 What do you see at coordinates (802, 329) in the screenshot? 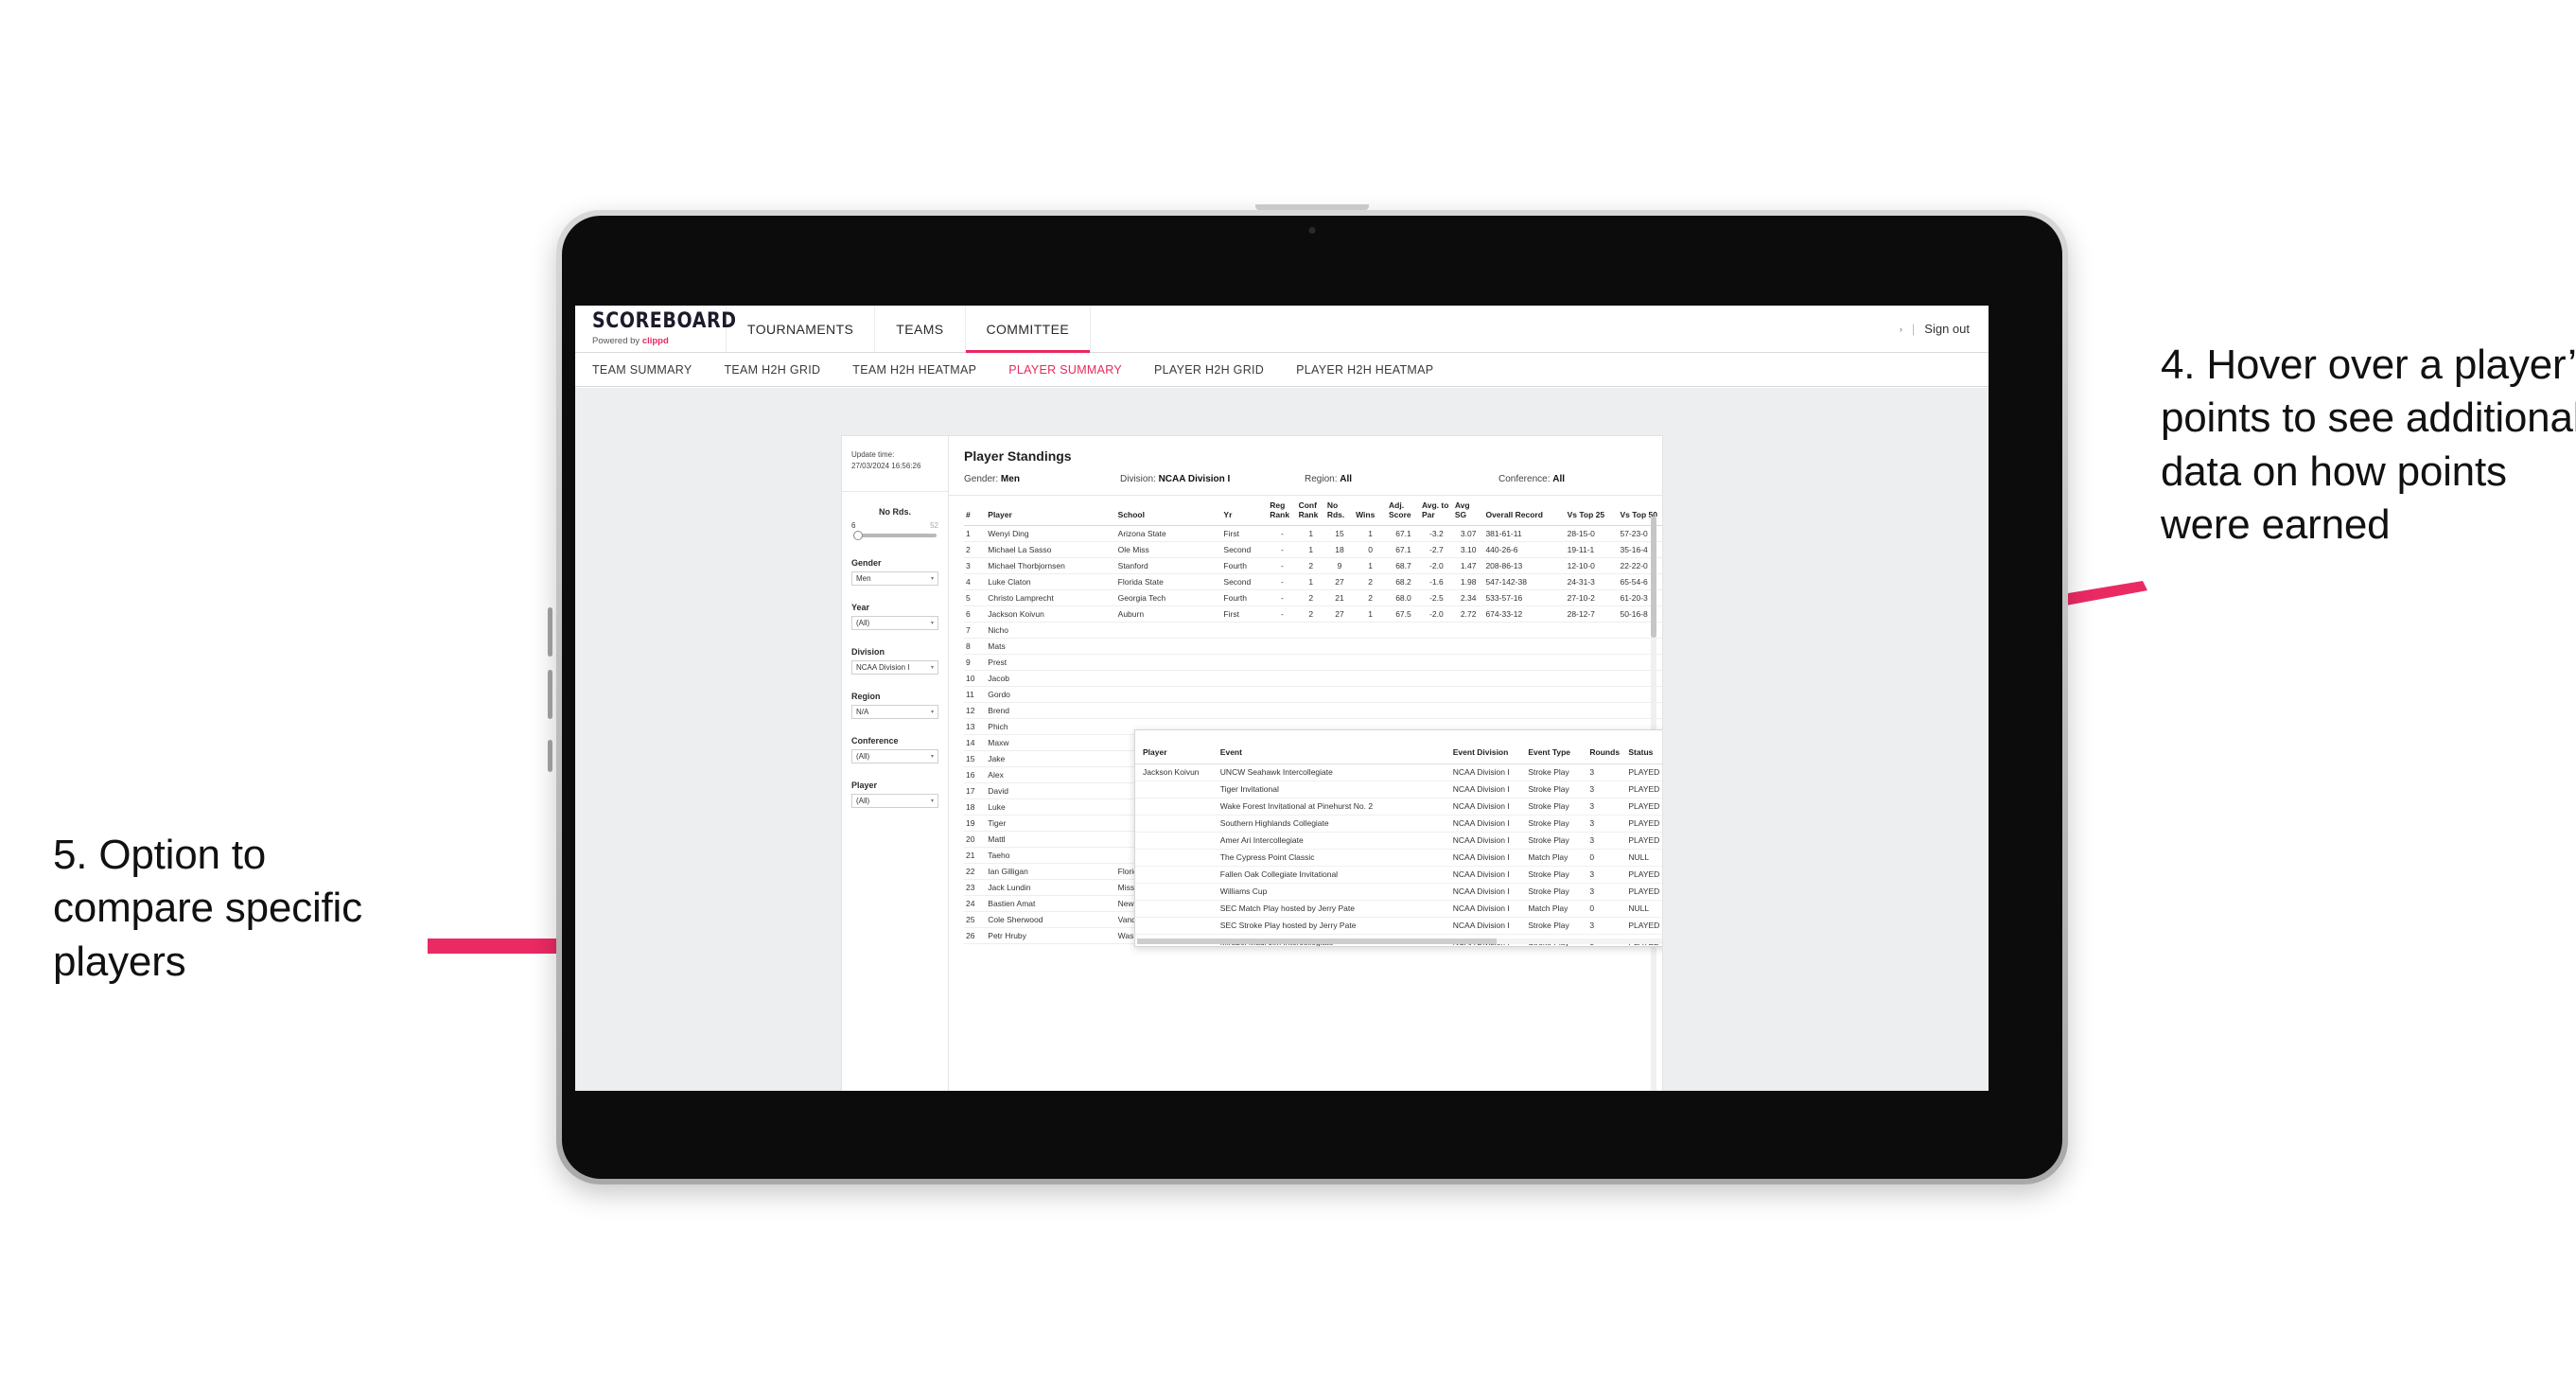
I see `topnav-item-tournaments: TOURNAMENTS` at bounding box center [802, 329].